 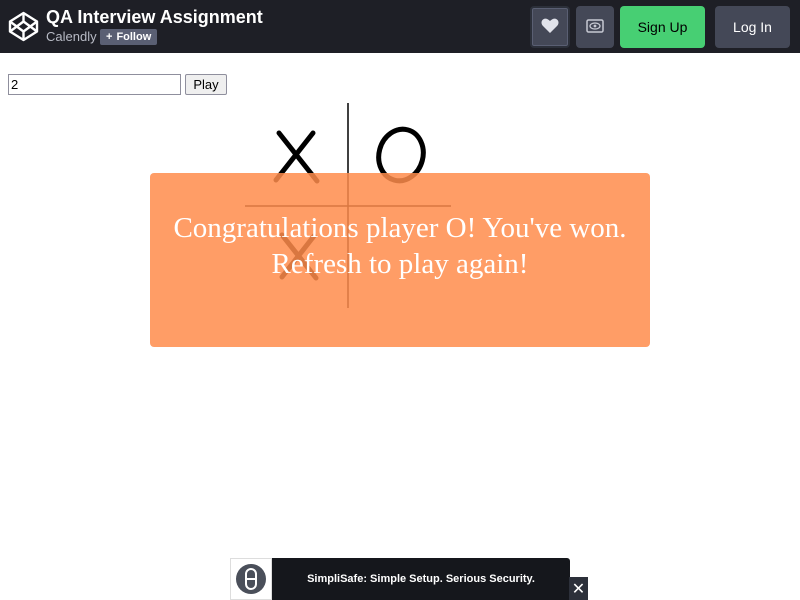 What do you see at coordinates (71, 36) in the screenshot?
I see `author-name: Calendly` at bounding box center [71, 36].